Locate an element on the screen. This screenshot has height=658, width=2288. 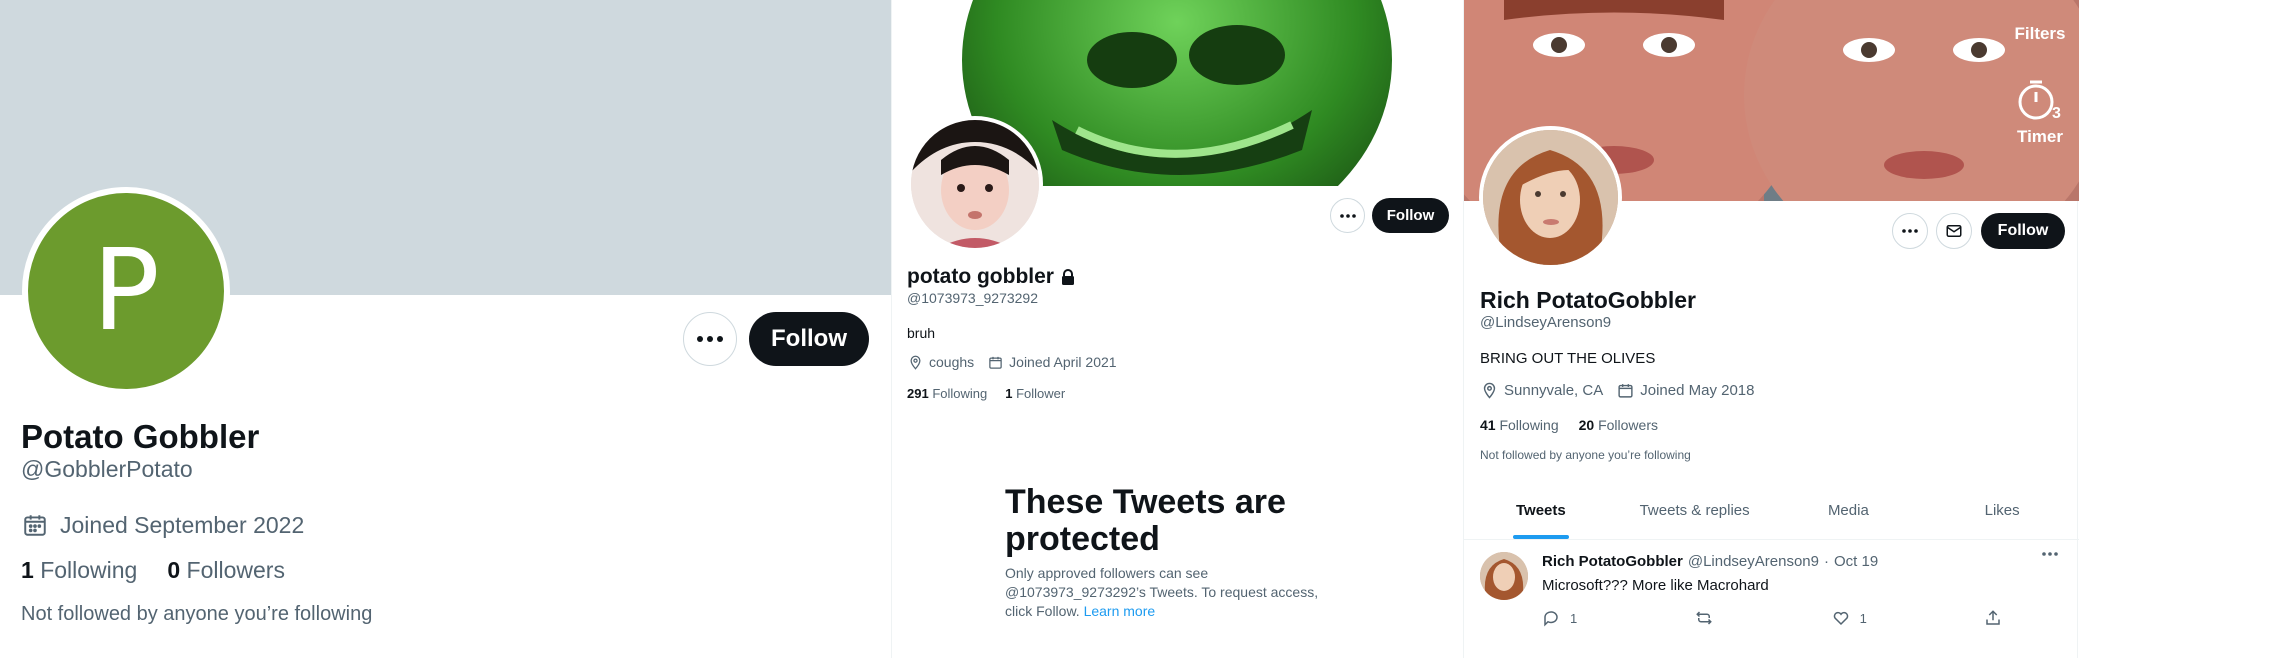
bio: BRING OUT THE OLIVES is located at coordinates (1568, 358).